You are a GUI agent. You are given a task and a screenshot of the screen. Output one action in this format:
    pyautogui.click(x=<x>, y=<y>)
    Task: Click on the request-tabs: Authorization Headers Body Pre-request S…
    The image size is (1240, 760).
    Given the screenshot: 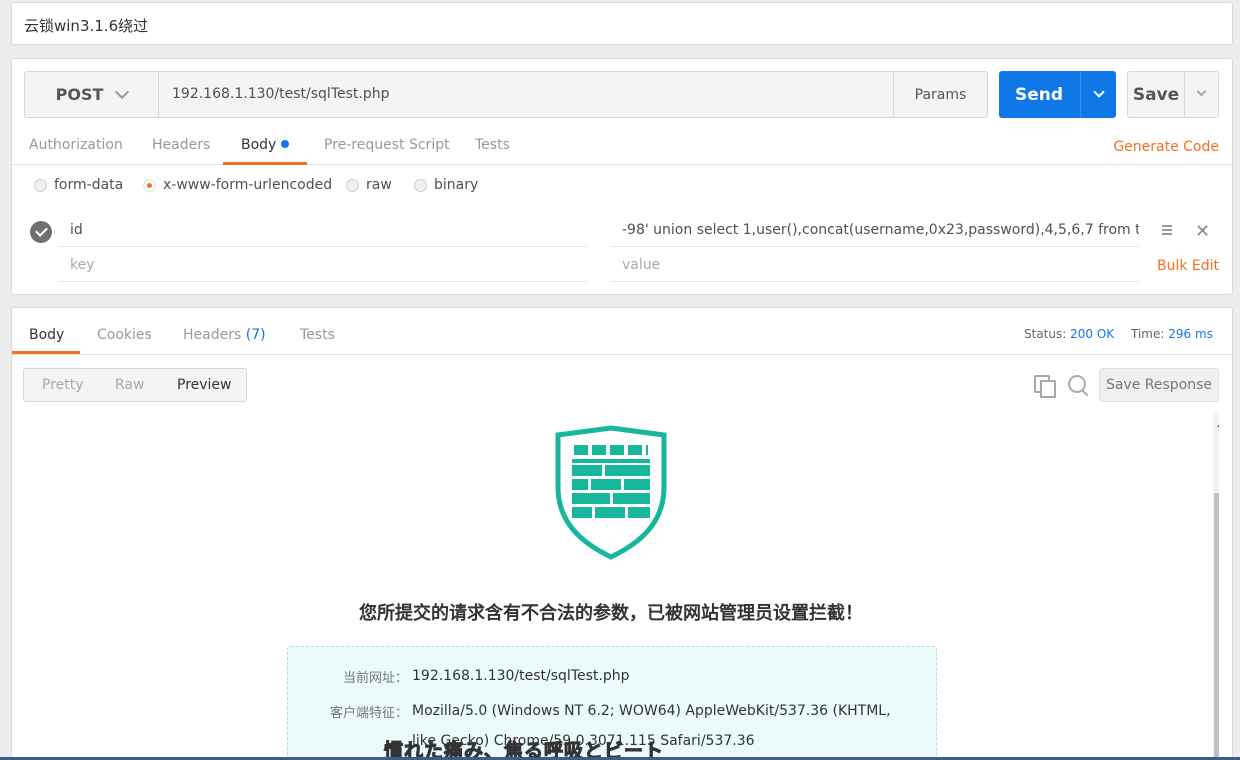 What is the action you would take?
    pyautogui.click(x=622, y=149)
    